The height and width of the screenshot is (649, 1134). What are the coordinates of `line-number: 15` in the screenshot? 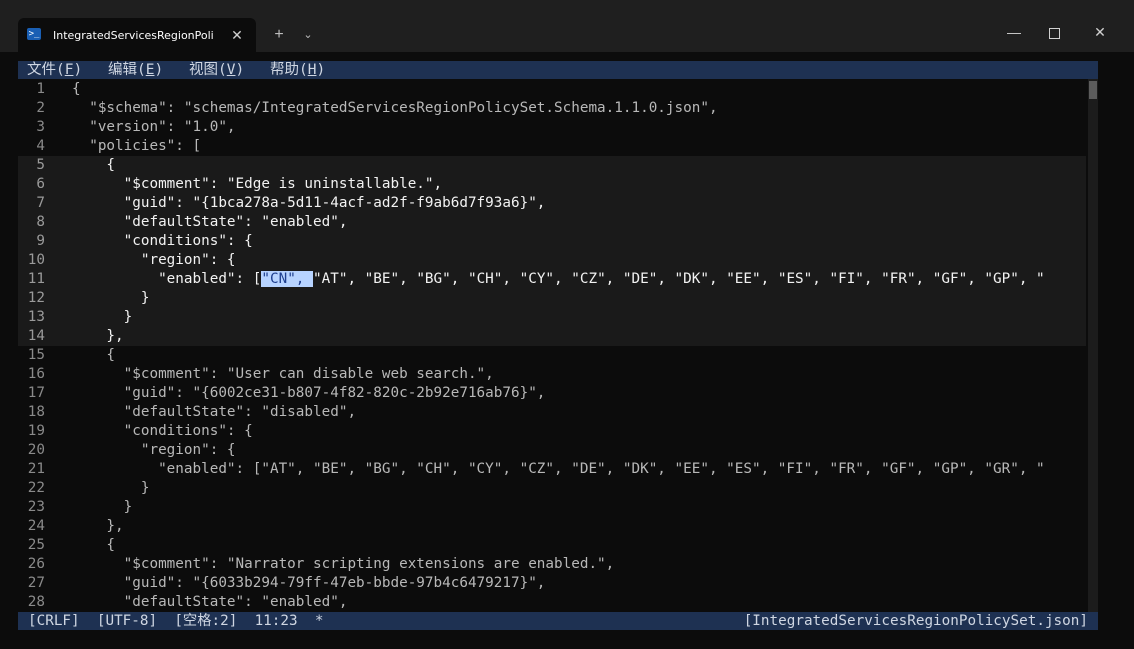 It's located at (36, 355).